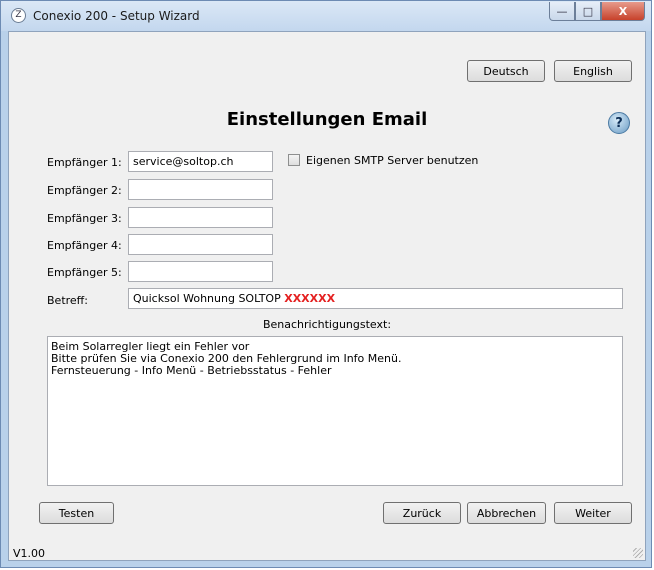 This screenshot has width=654, height=570. Describe the element at coordinates (619, 123) in the screenshot. I see `help-icon: ?` at that location.